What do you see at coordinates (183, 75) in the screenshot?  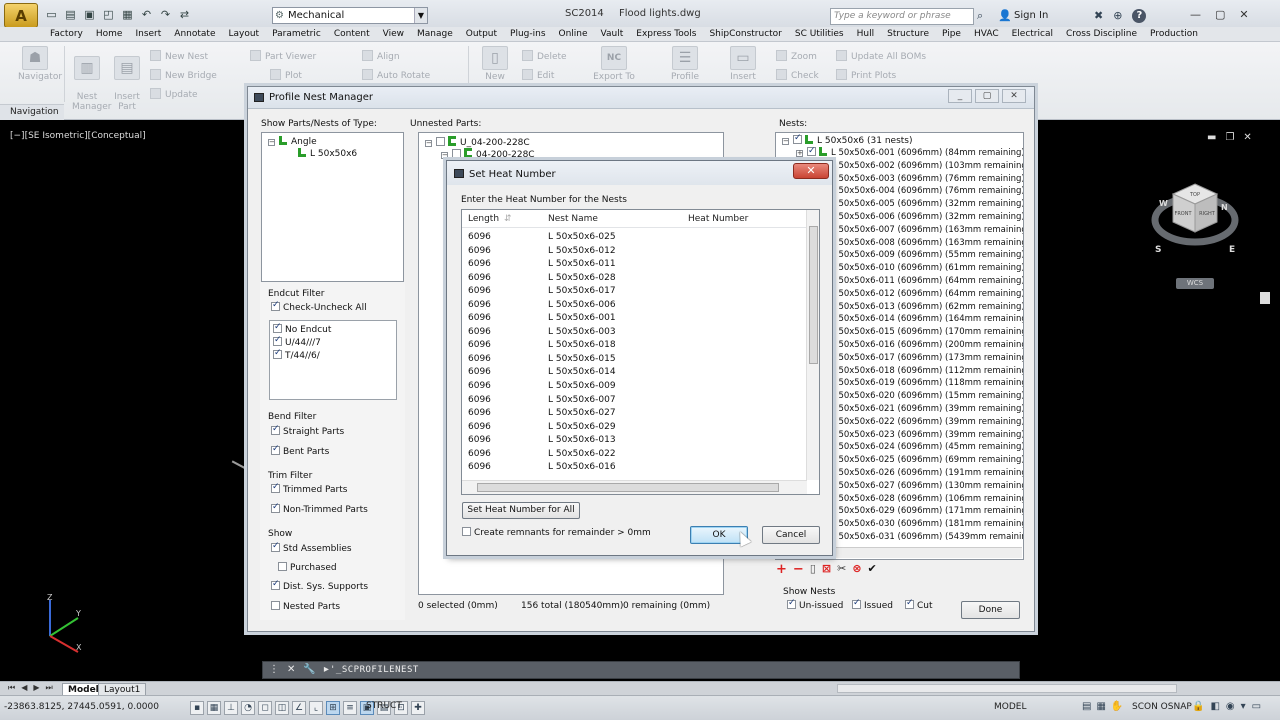 I see `new-bridge-button: New Bridge` at bounding box center [183, 75].